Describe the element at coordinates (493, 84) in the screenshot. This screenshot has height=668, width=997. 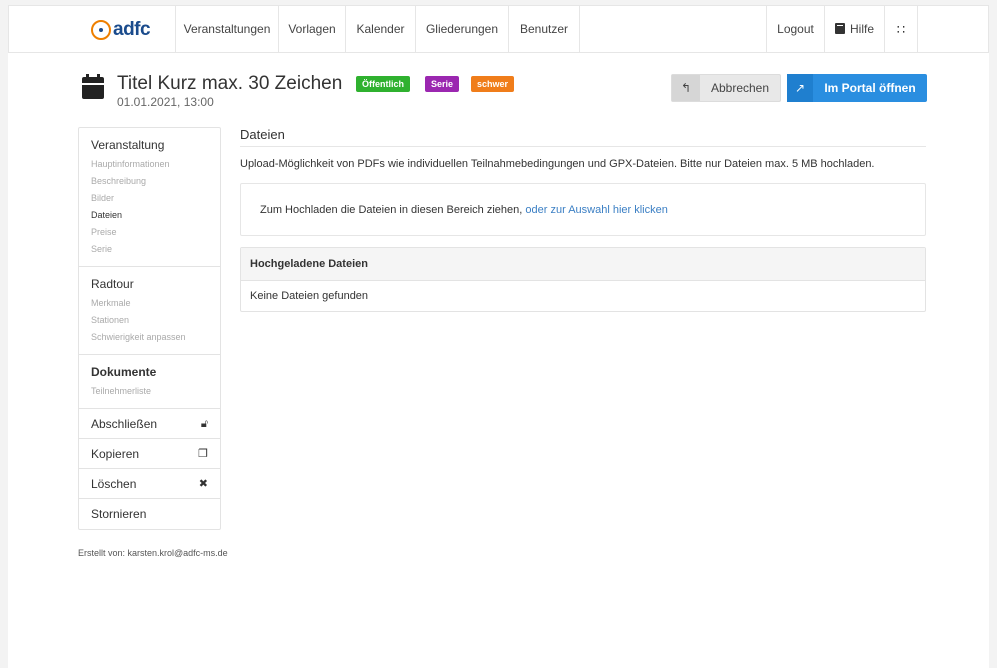
I see `badge-difficulty: schwer` at that location.